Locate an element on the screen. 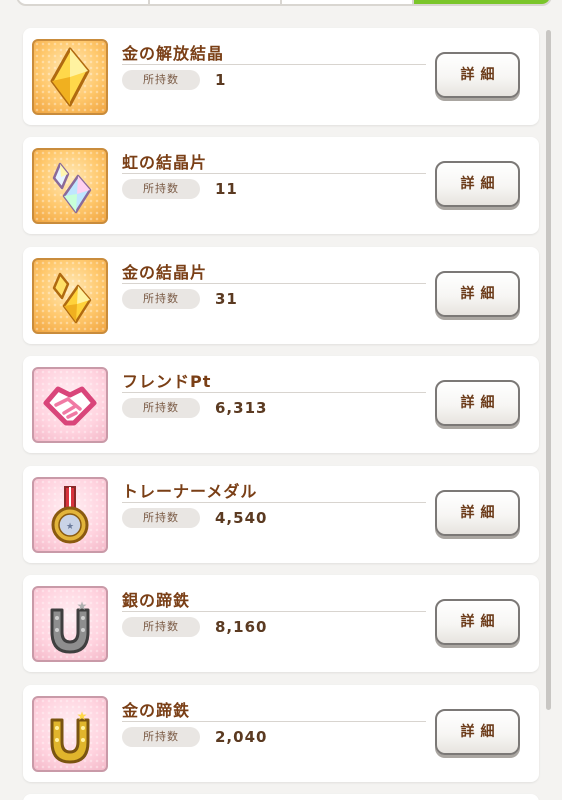 The image size is (562, 800). list-item: フレンドPt 所持数 6,313 詳細 is located at coordinates (281, 404).